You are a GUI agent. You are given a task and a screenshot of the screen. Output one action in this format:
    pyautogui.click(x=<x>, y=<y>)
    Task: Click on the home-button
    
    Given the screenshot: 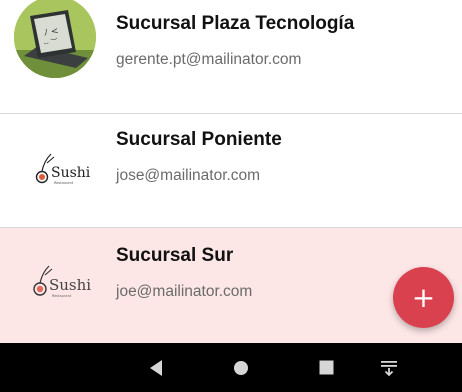 What is the action you would take?
    pyautogui.click(x=241, y=367)
    